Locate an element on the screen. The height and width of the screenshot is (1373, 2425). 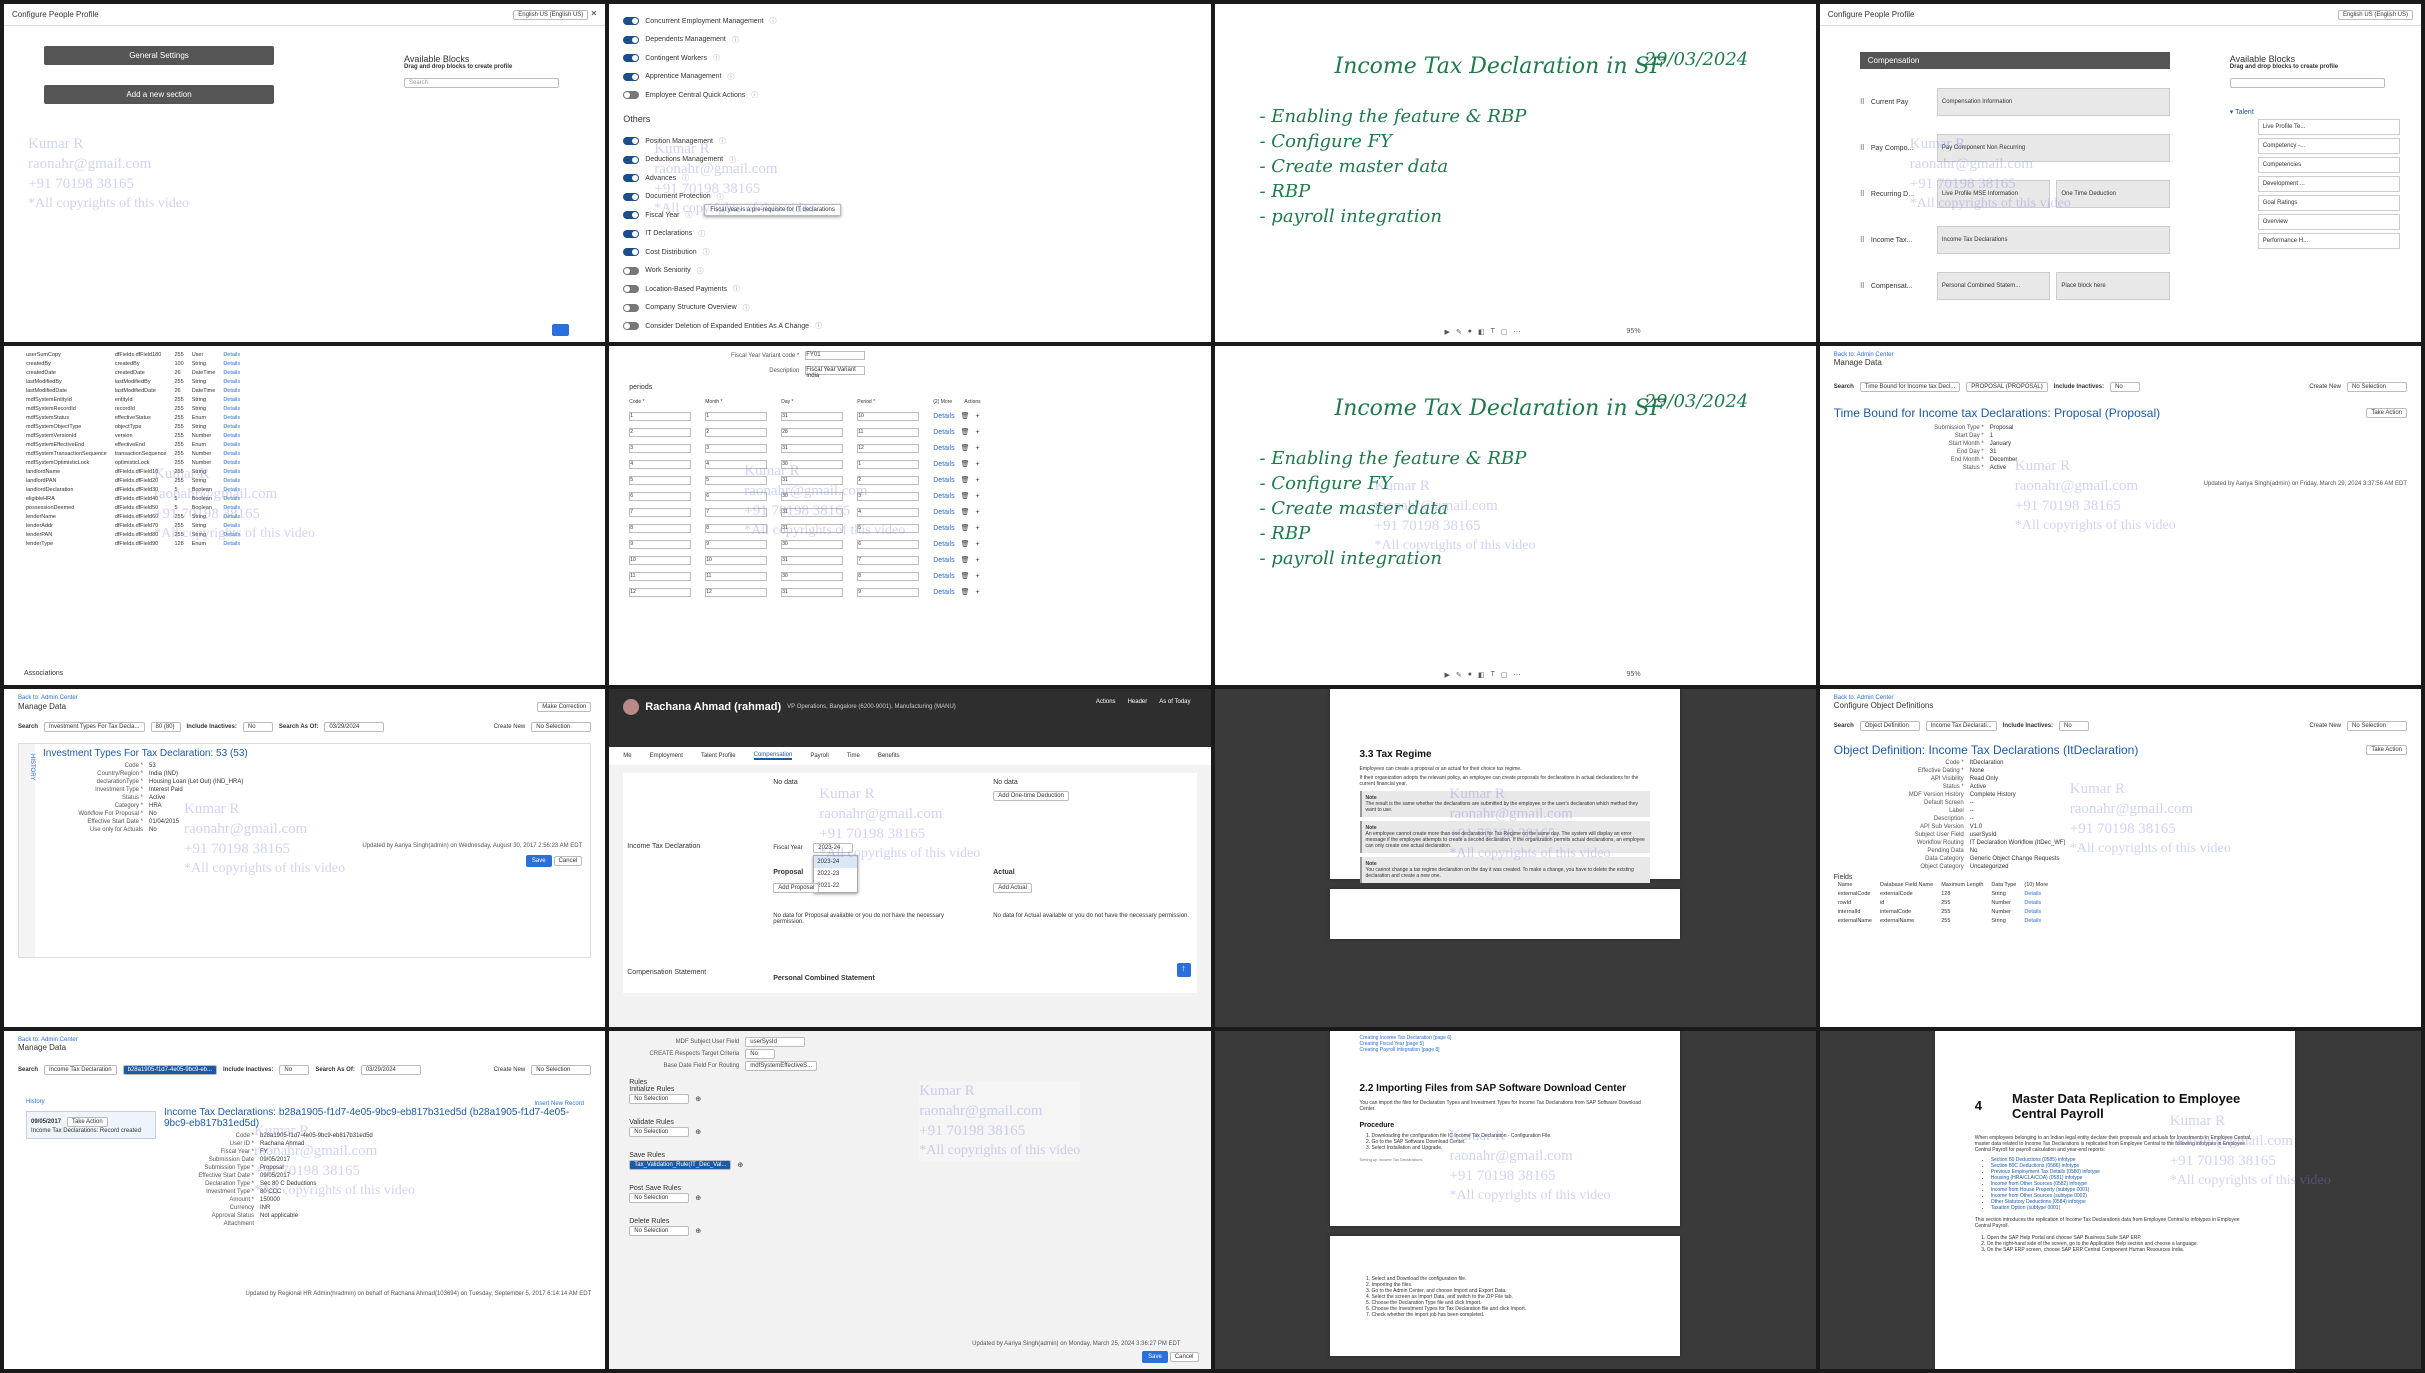
tab-benefits: Benefits is located at coordinates (889, 756).